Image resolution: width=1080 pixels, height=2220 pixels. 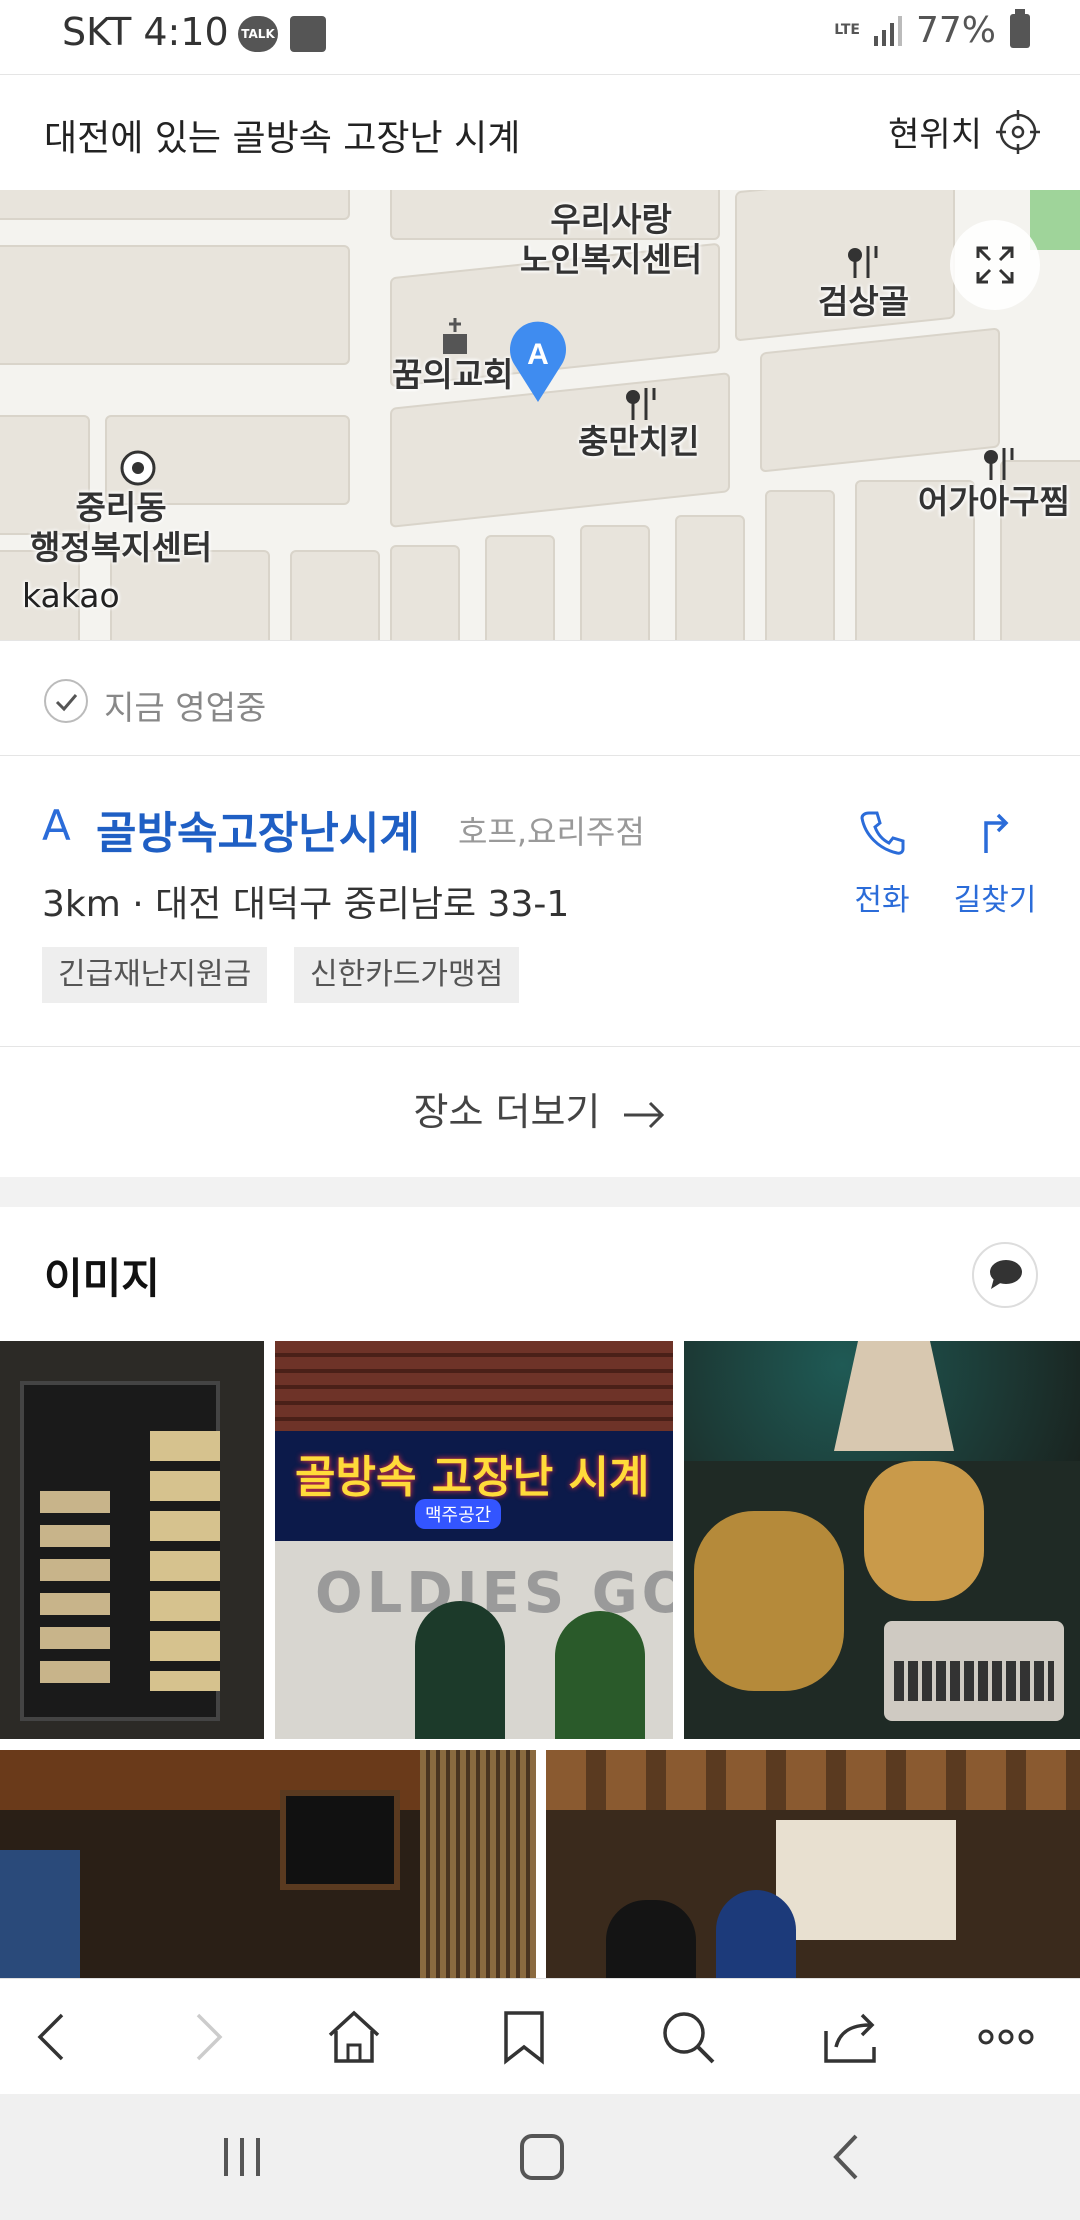 What do you see at coordinates (540, 698) in the screenshot?
I see `open-now-row: 지금 영업중` at bounding box center [540, 698].